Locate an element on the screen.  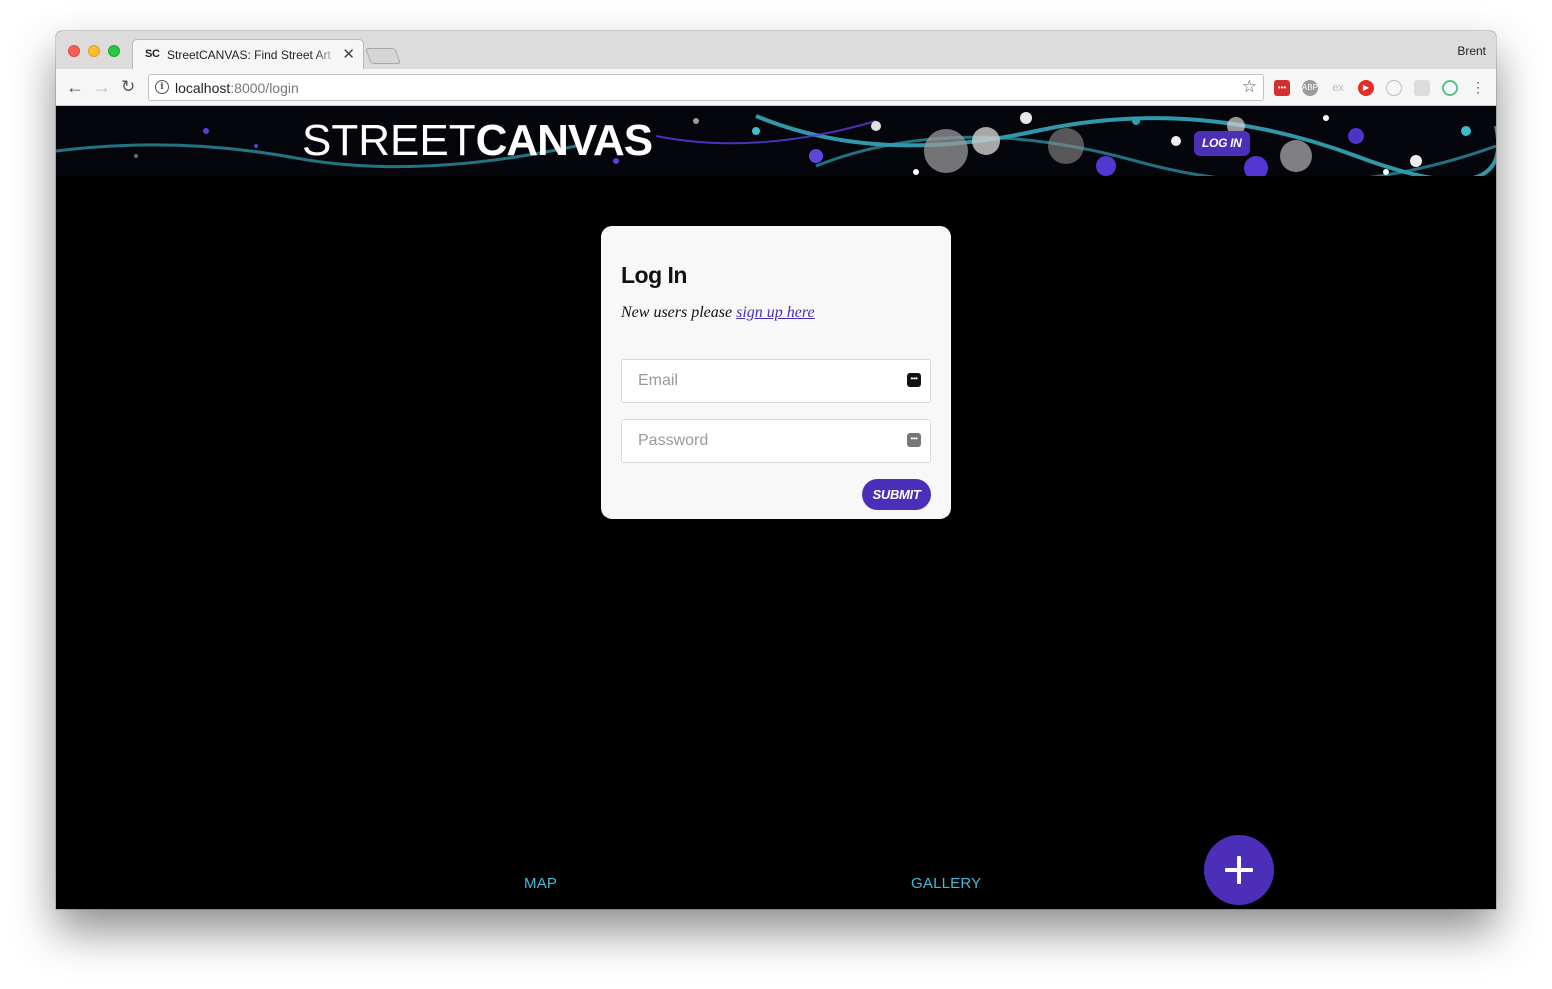
lastpass-extension-icon: ••• is located at coordinates (1282, 88).